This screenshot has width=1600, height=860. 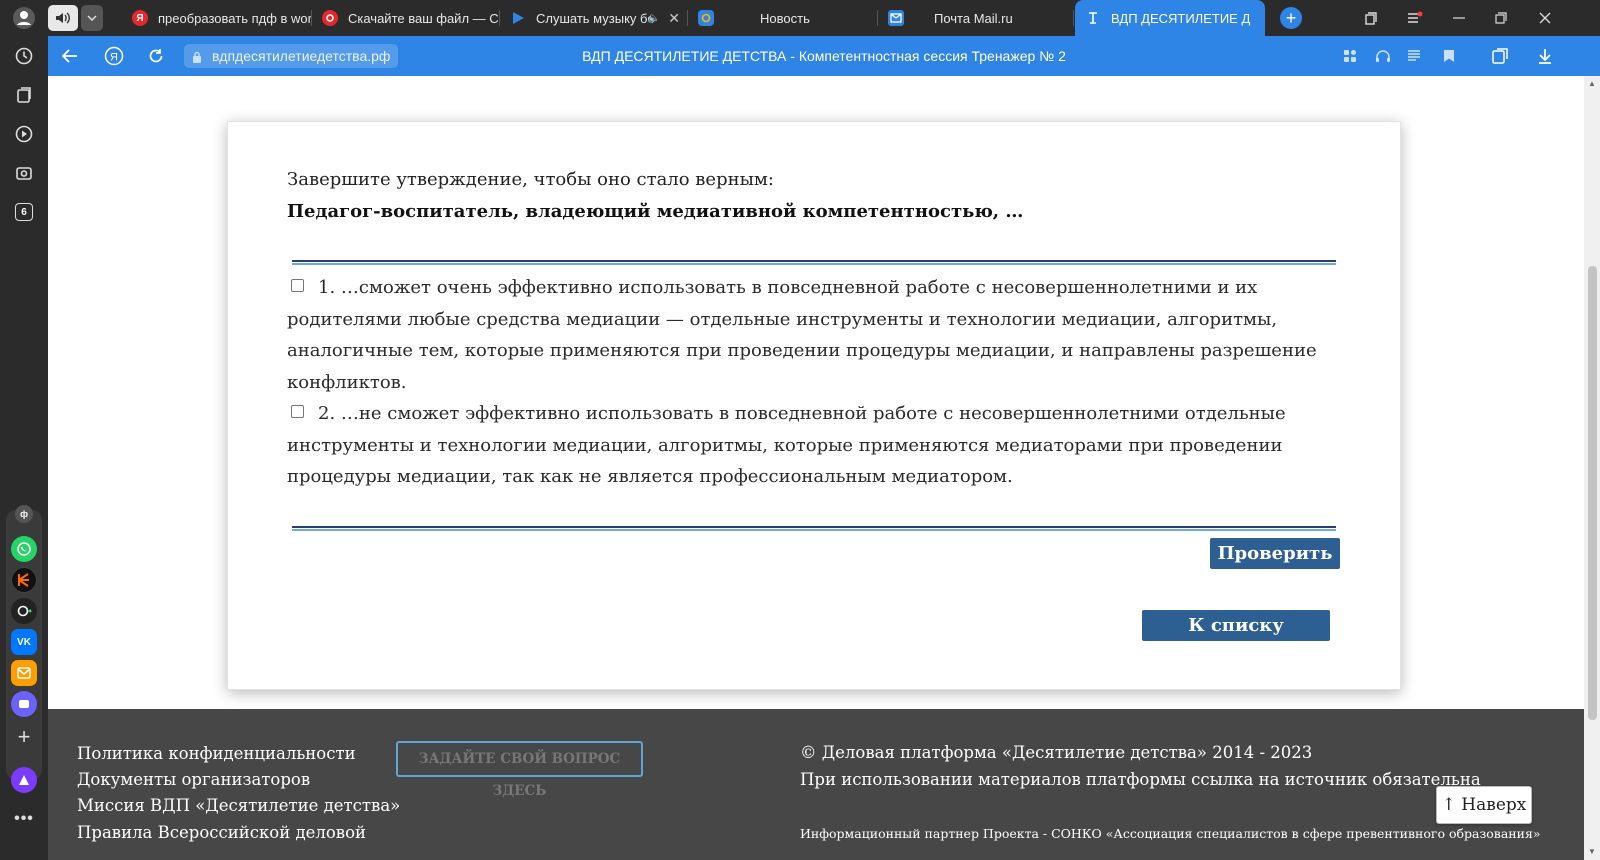 What do you see at coordinates (1415, 18) in the screenshot?
I see `menu-icon` at bounding box center [1415, 18].